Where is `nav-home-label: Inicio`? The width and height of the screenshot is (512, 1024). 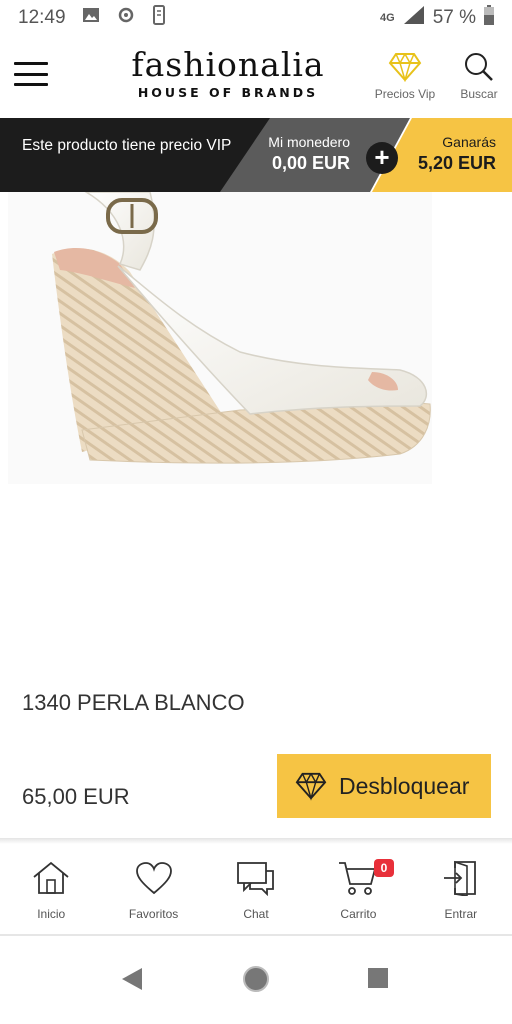
nav-home-label: Inicio is located at coordinates (51, 914).